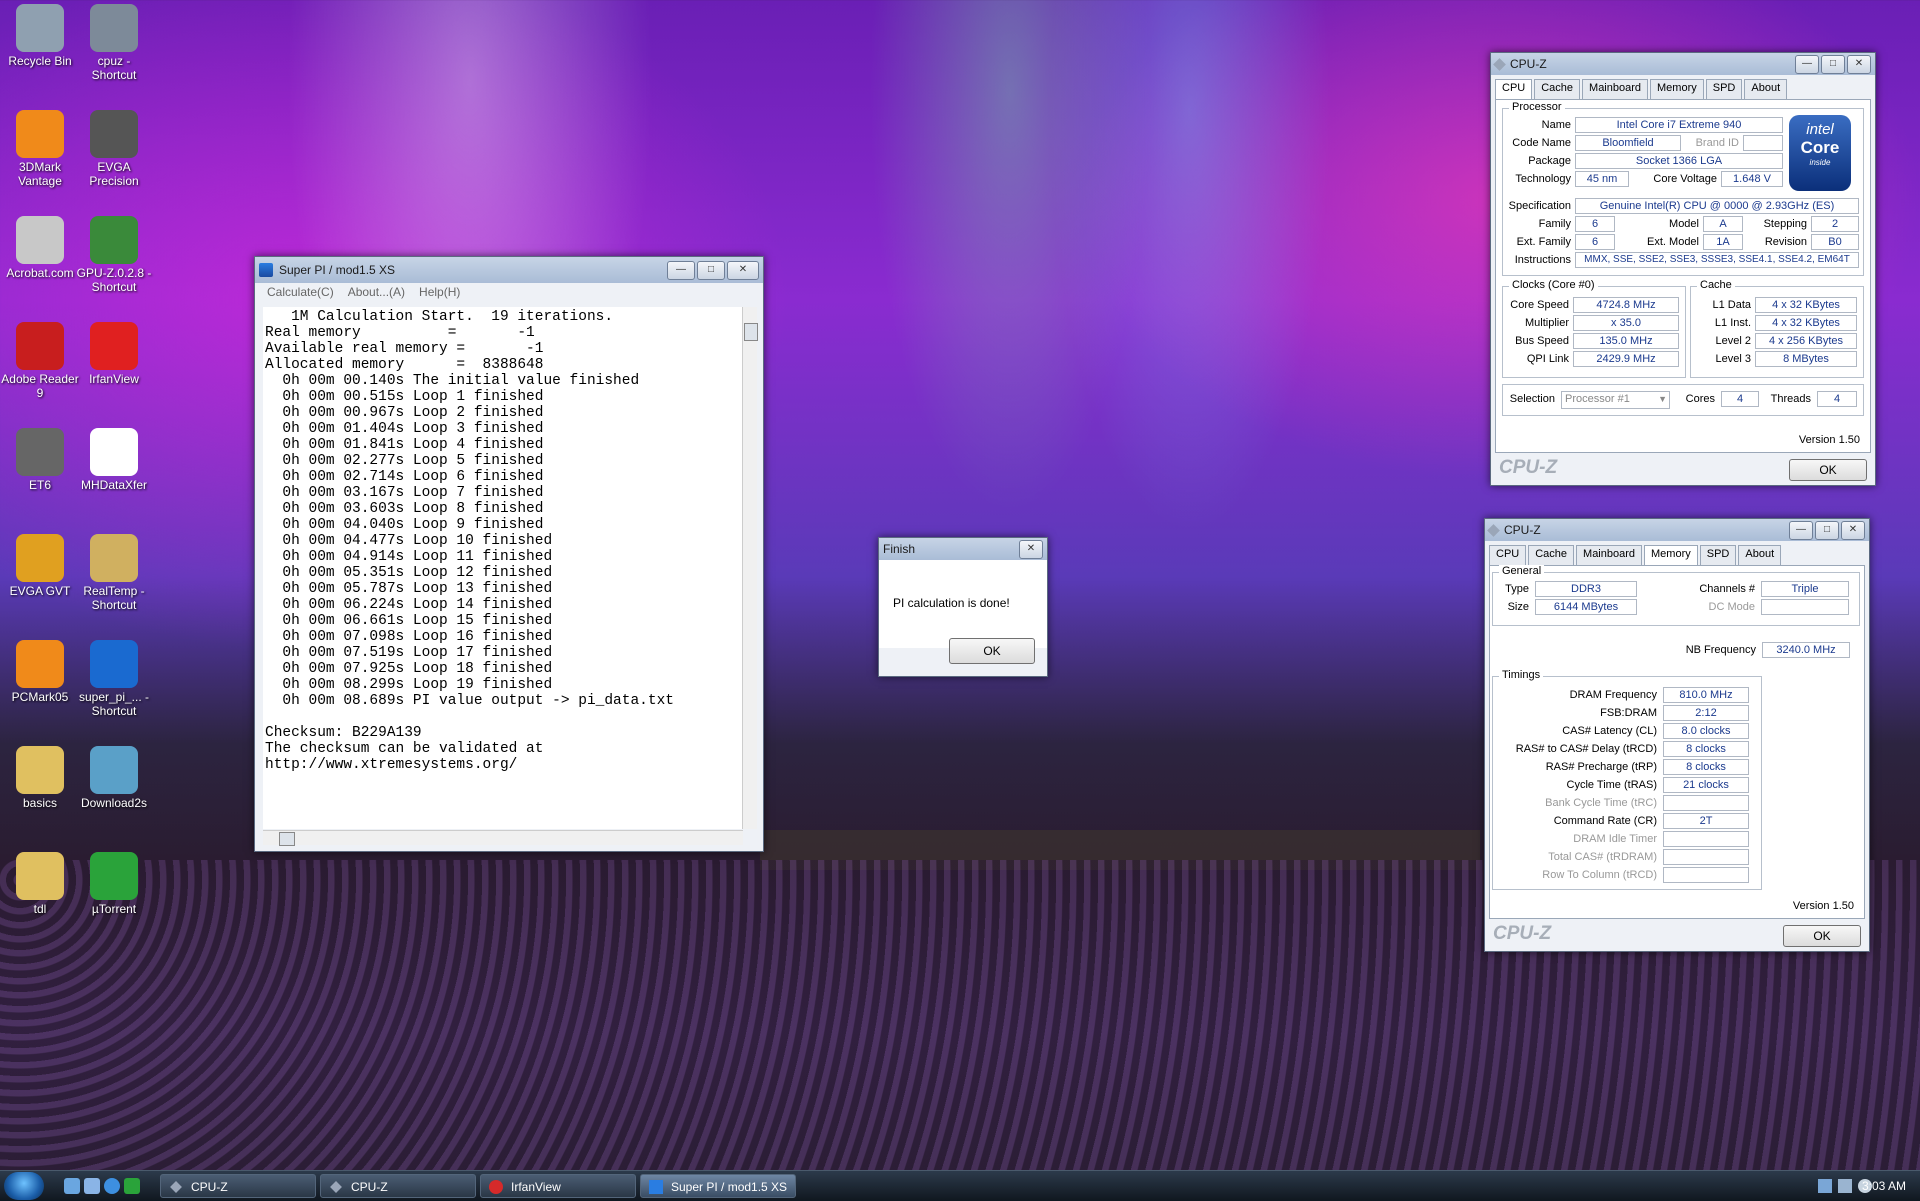  What do you see at coordinates (1805, 589) in the screenshot?
I see `channels-value: Triple` at bounding box center [1805, 589].